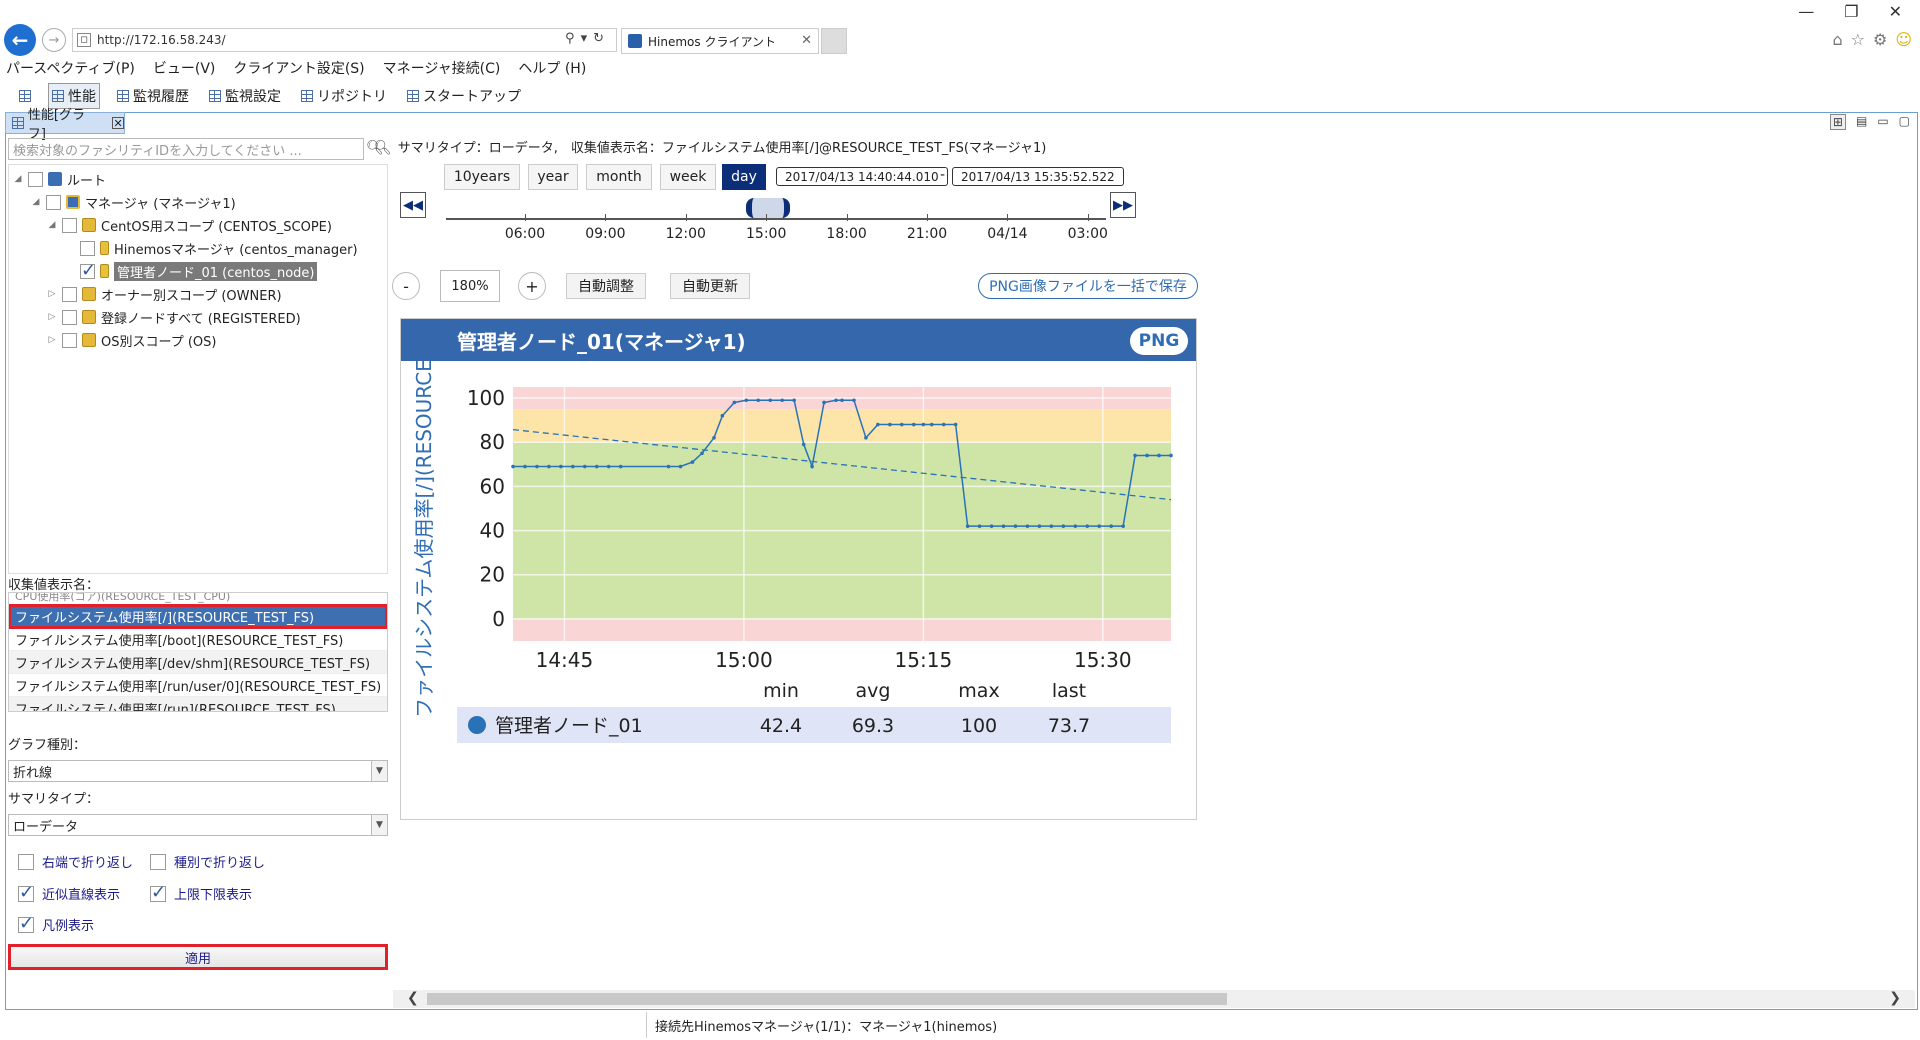  I want to click on timeline-range-handle, so click(768, 208).